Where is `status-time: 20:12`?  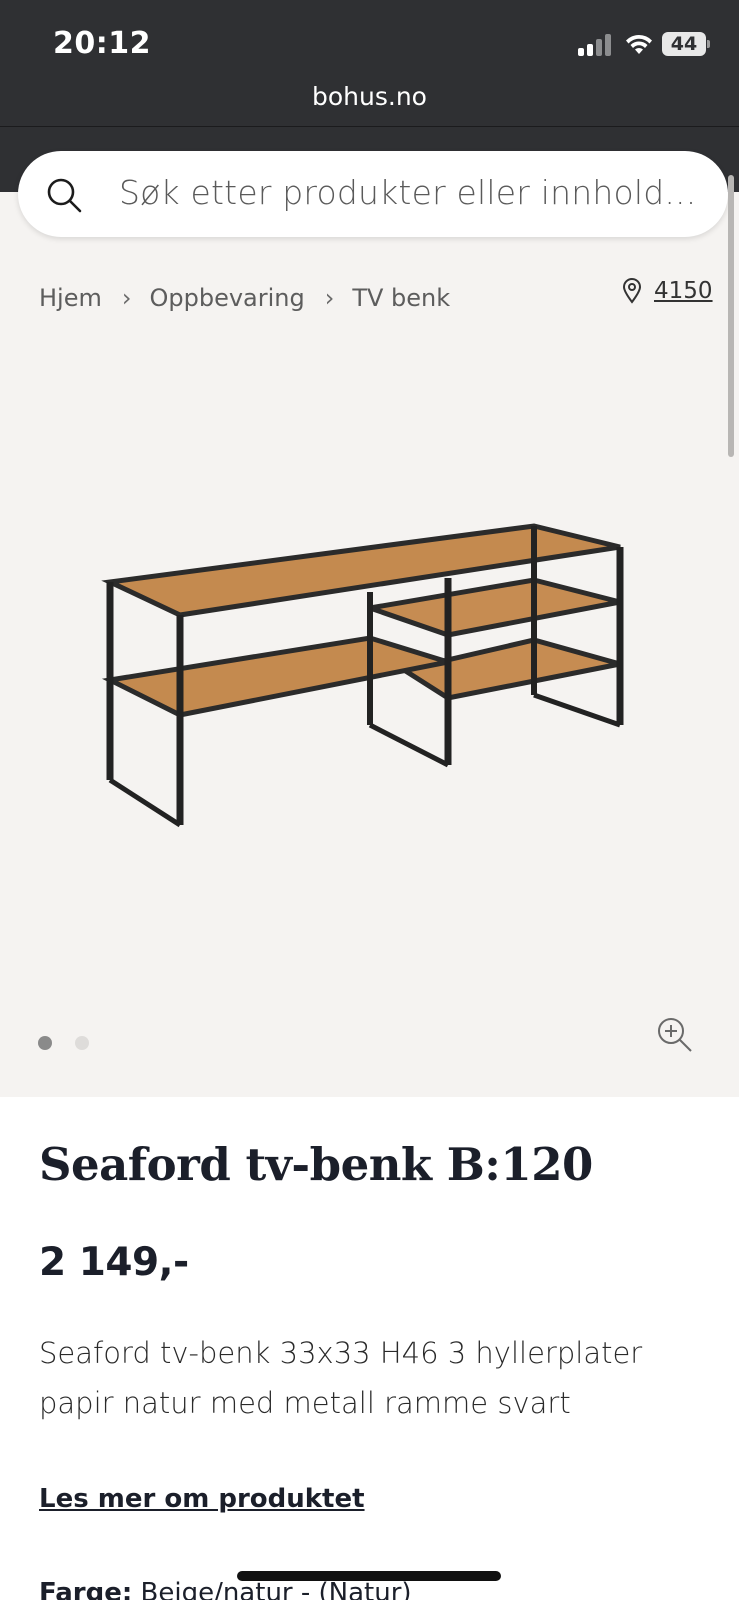
status-time: 20:12 is located at coordinates (102, 43).